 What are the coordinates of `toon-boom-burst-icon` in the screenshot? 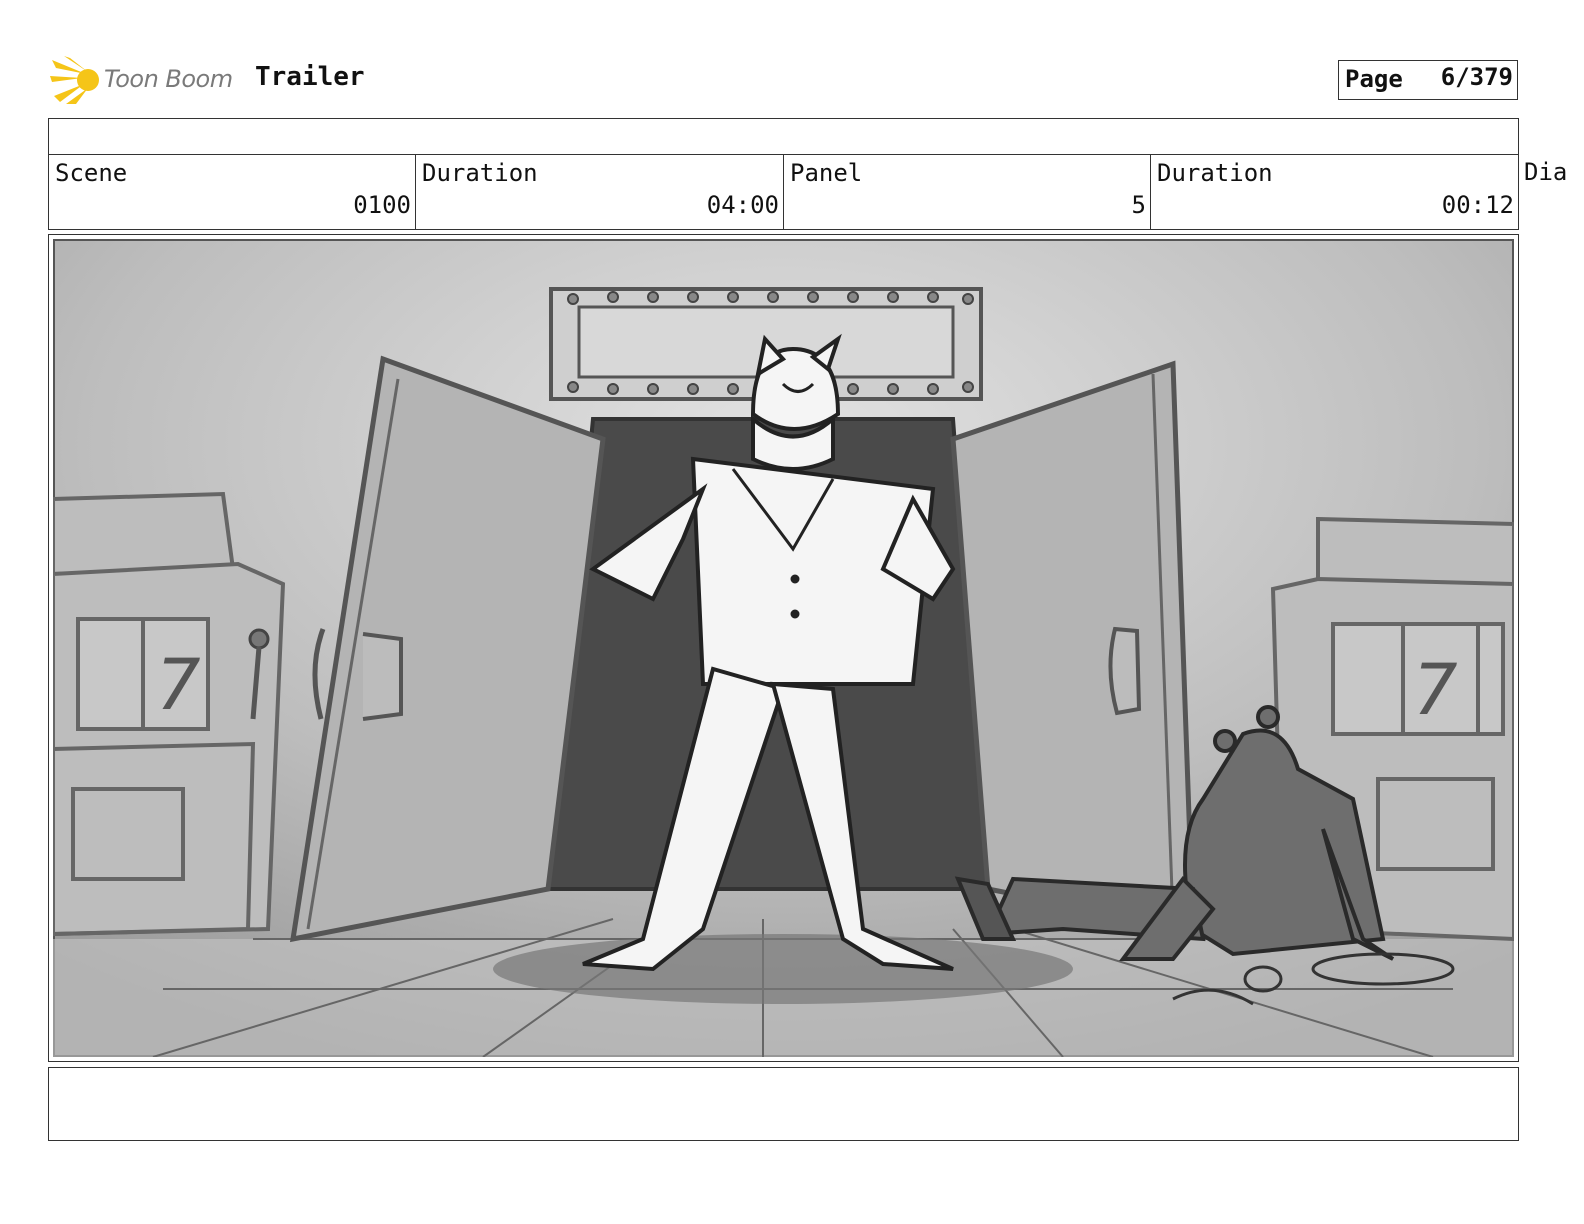 It's located at (74, 80).